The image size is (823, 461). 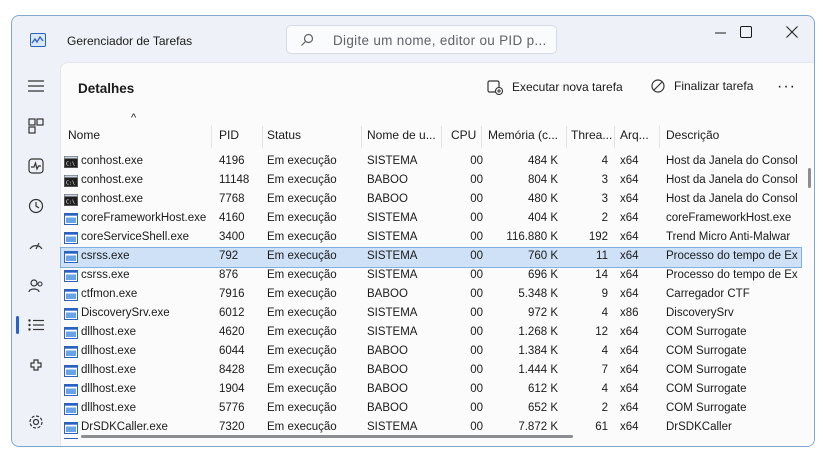 I want to click on cell-memory: 972 K, so click(x=542, y=313).